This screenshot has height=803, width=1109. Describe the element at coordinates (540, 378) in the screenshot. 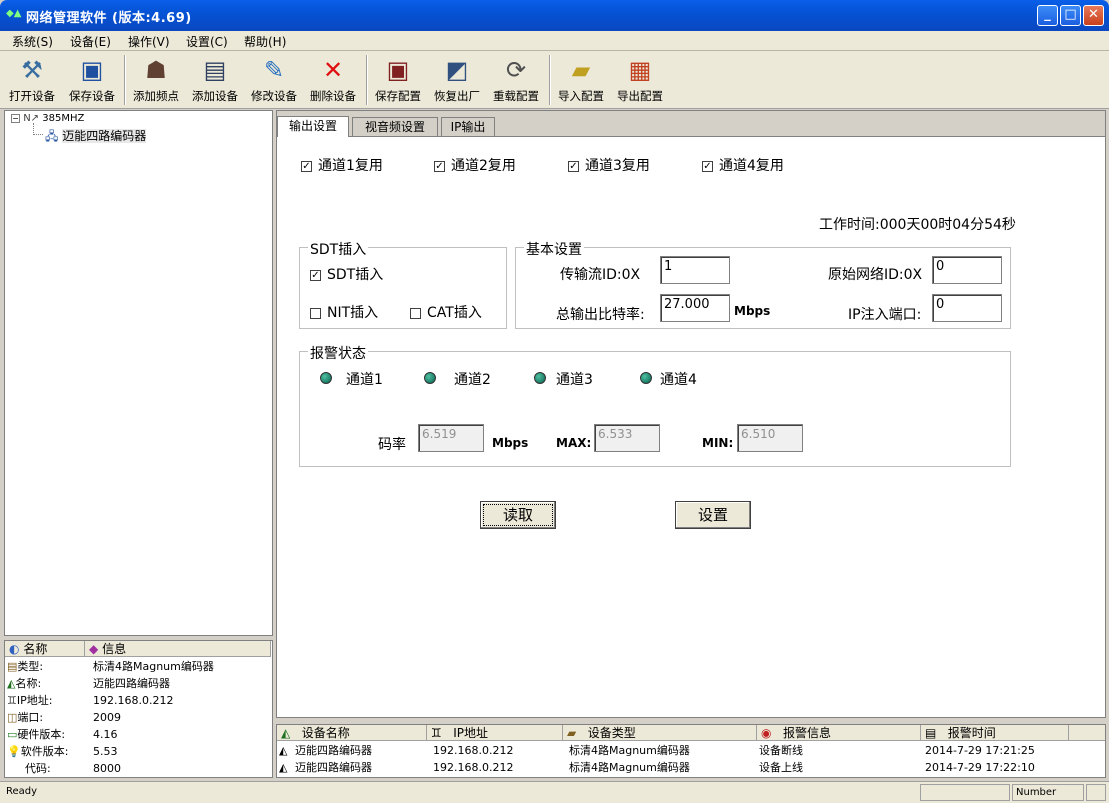

I see `channel3-status-icon` at that location.